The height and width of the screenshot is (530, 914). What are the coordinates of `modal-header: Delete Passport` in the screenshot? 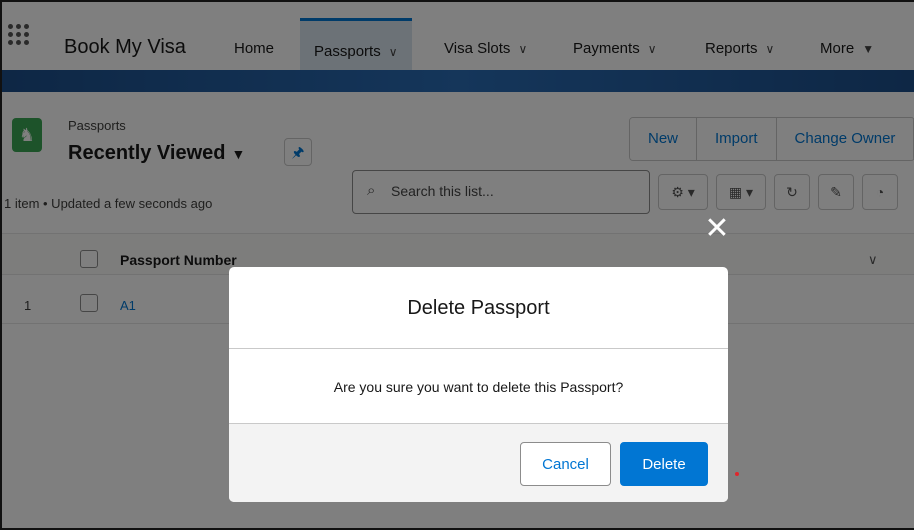 It's located at (478, 308).